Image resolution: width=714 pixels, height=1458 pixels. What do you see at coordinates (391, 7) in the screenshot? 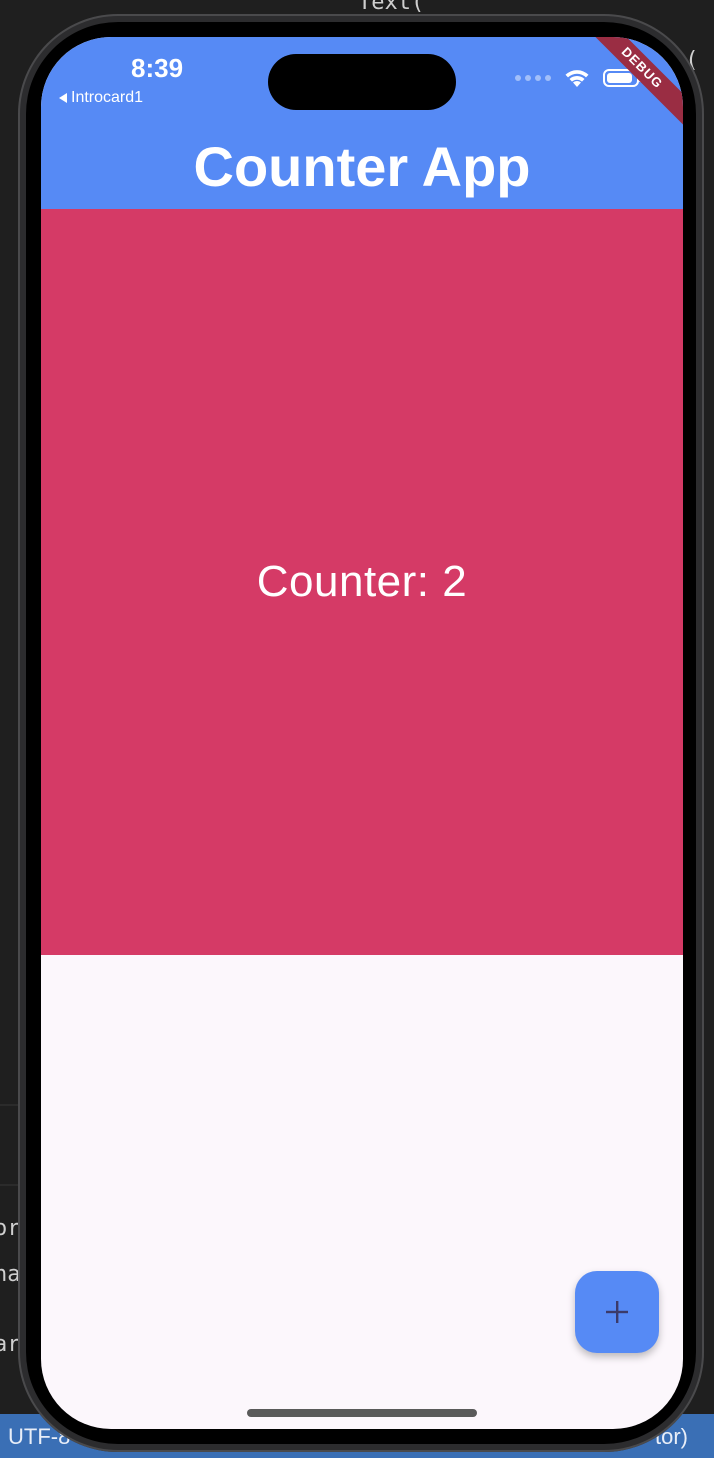
I see `editor-code-fragment: Text(` at bounding box center [391, 7].